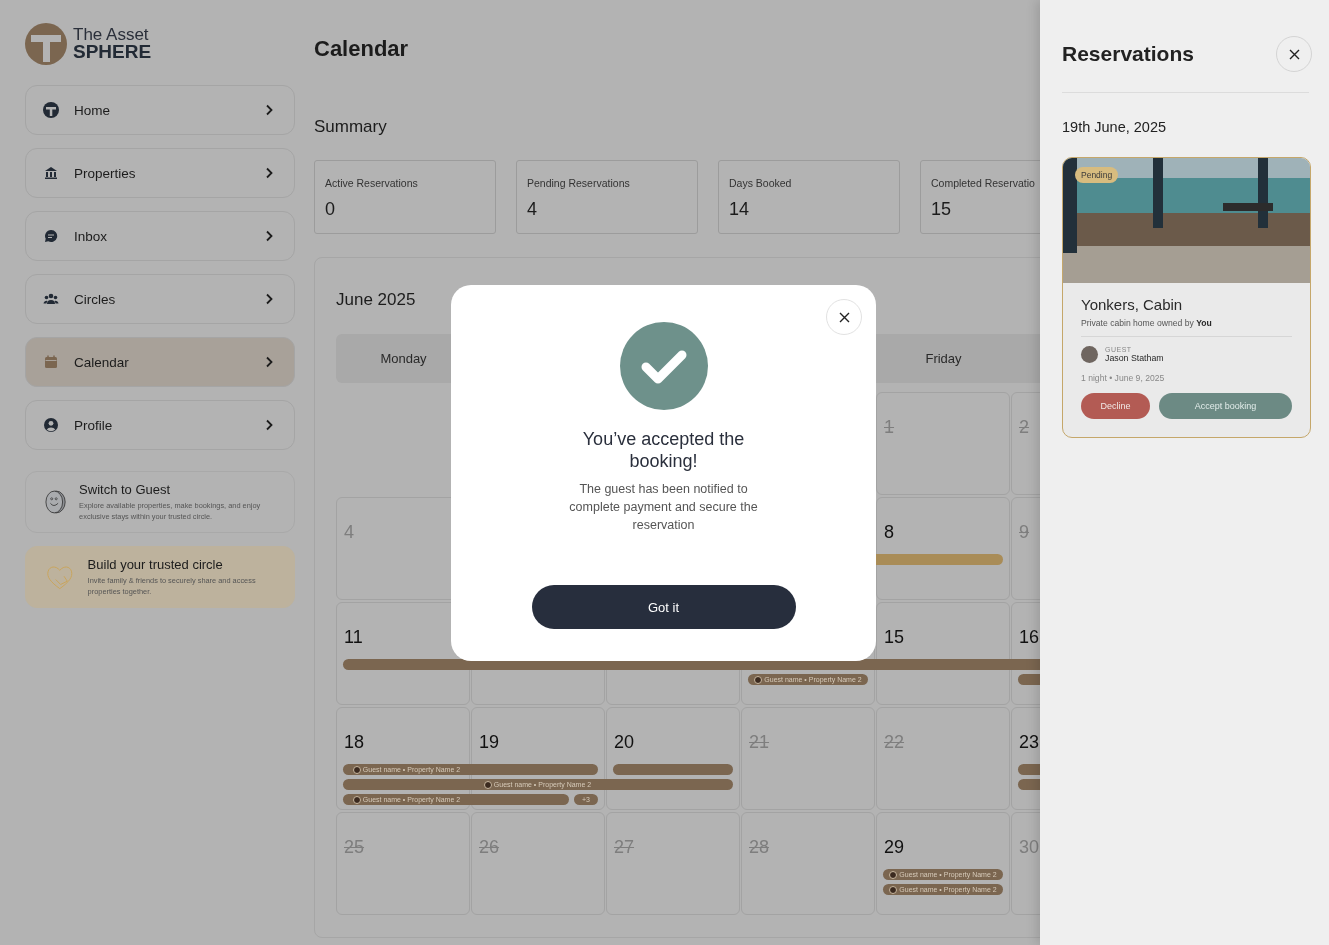 The image size is (1329, 945). What do you see at coordinates (160, 236) in the screenshot?
I see `nav-item: Inbox` at bounding box center [160, 236].